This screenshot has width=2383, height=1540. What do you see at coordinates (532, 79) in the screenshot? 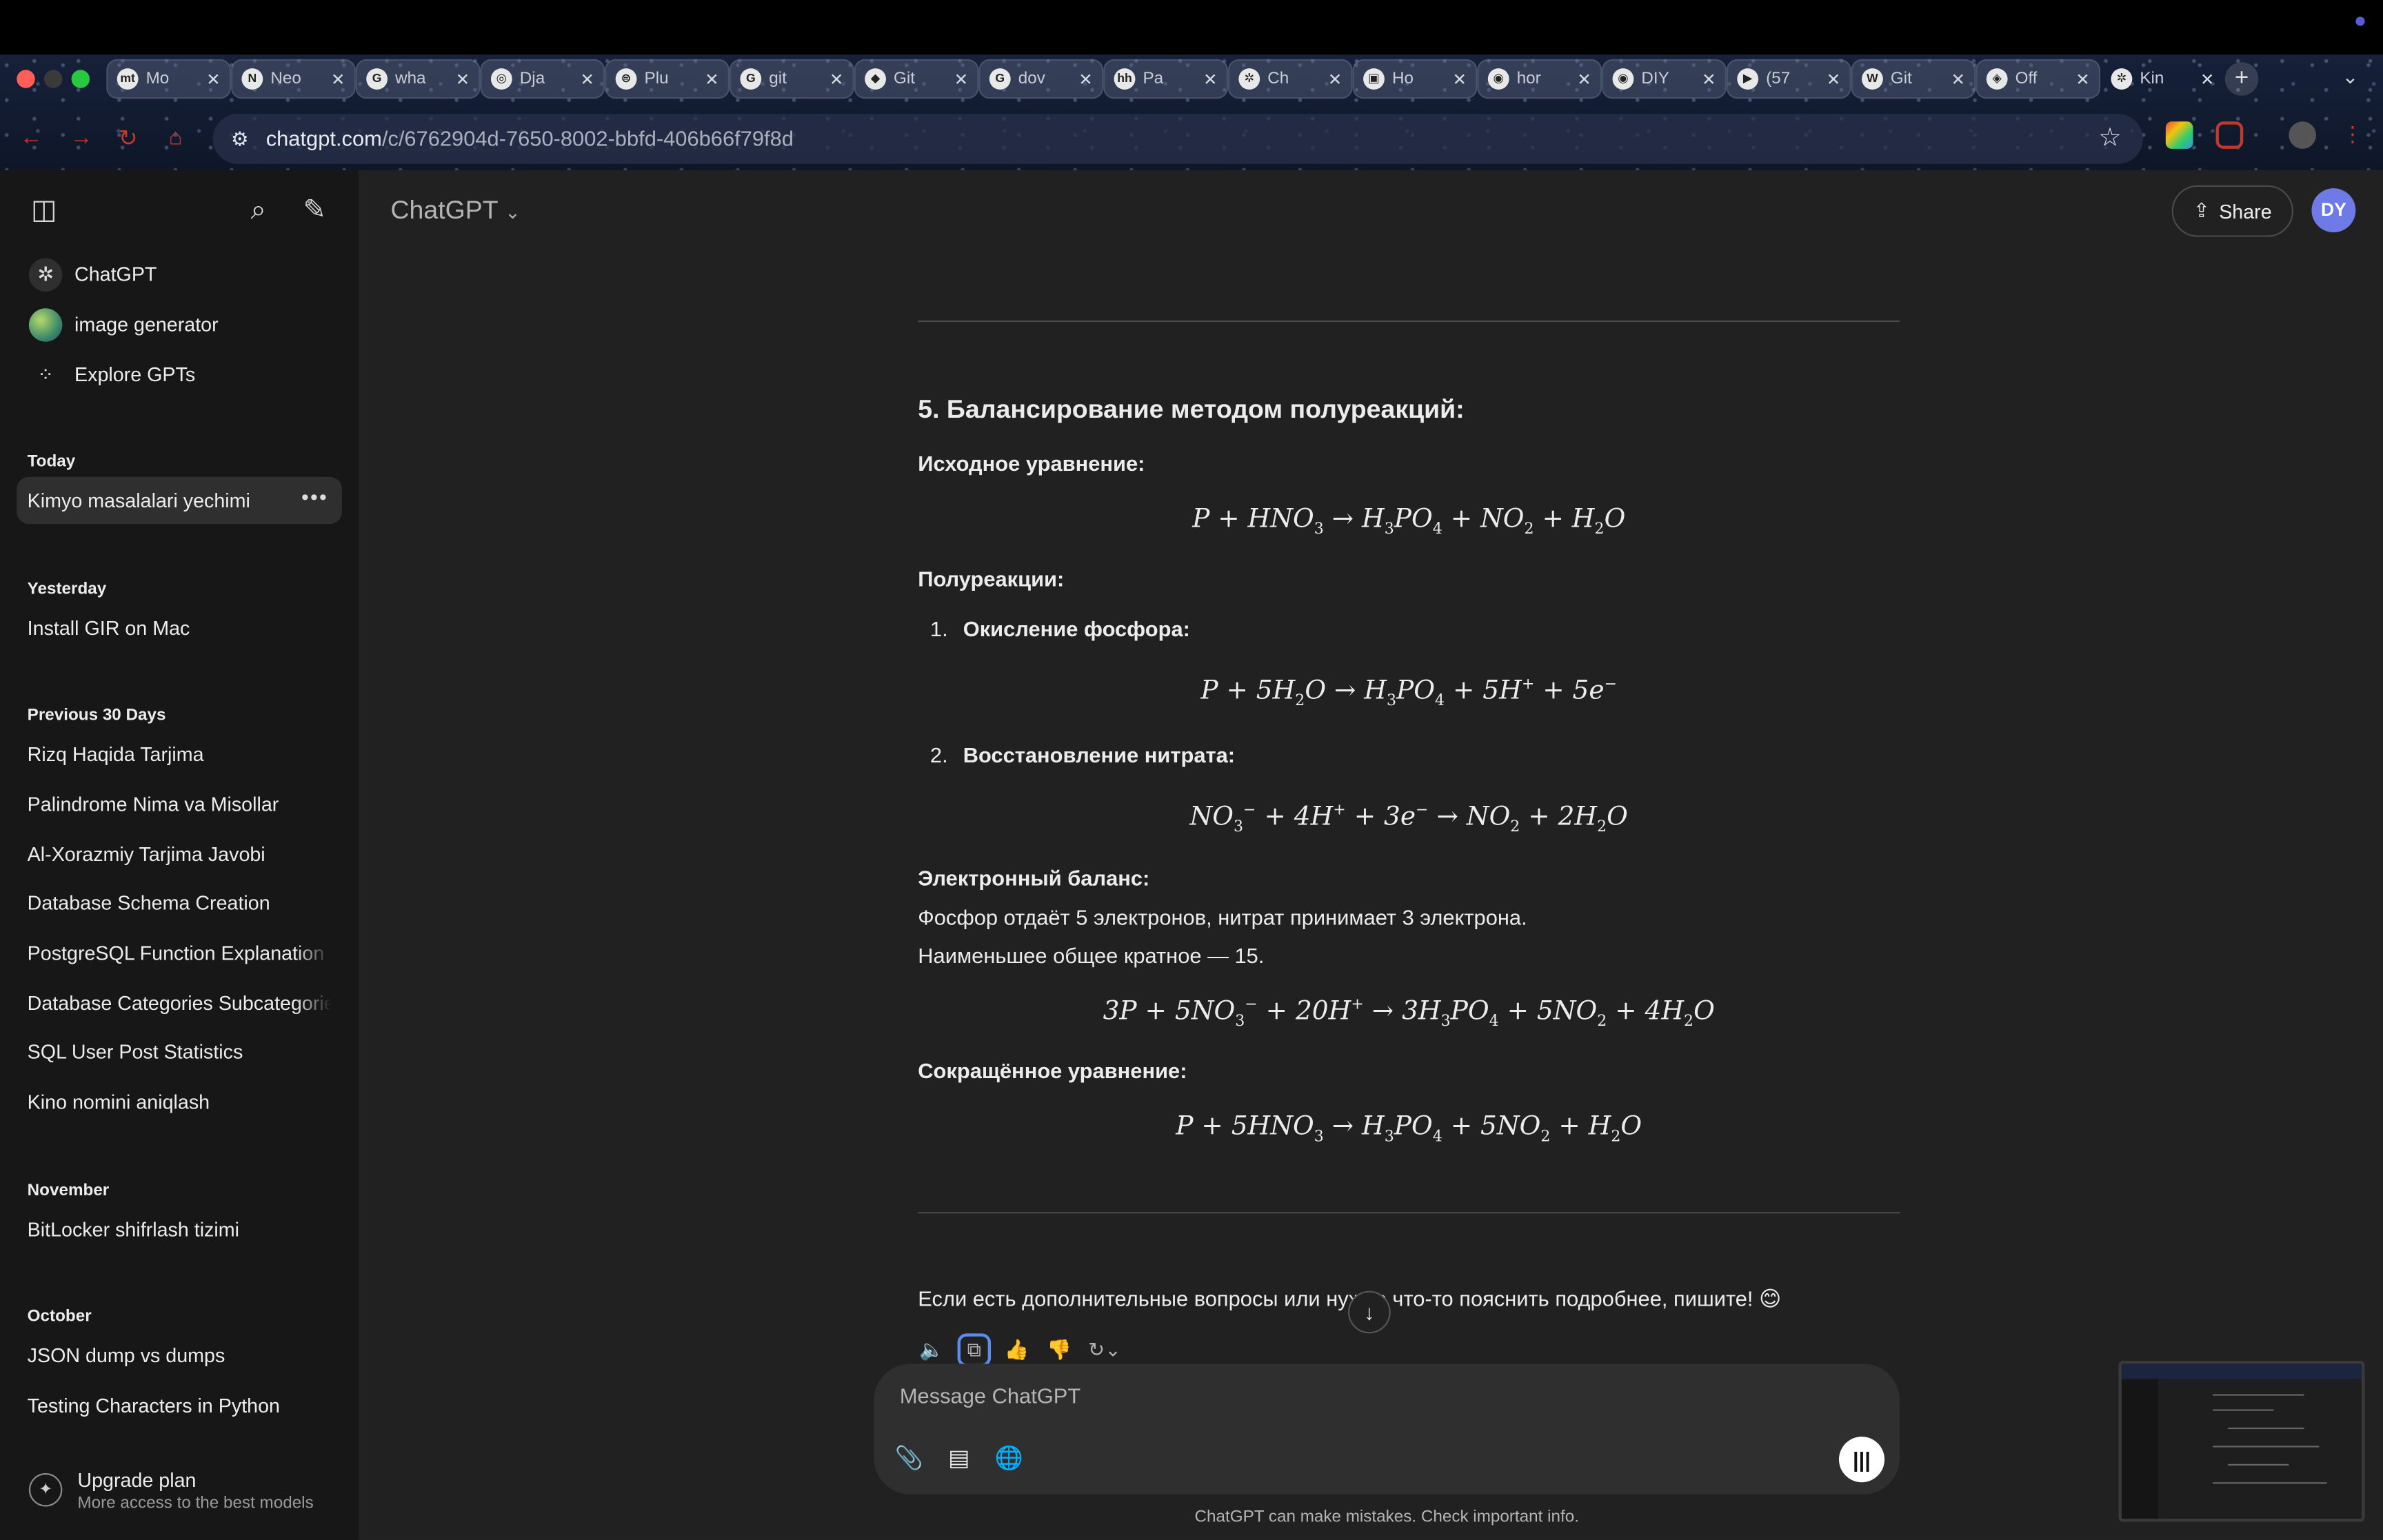
I see `tab-title: Dja` at bounding box center [532, 79].